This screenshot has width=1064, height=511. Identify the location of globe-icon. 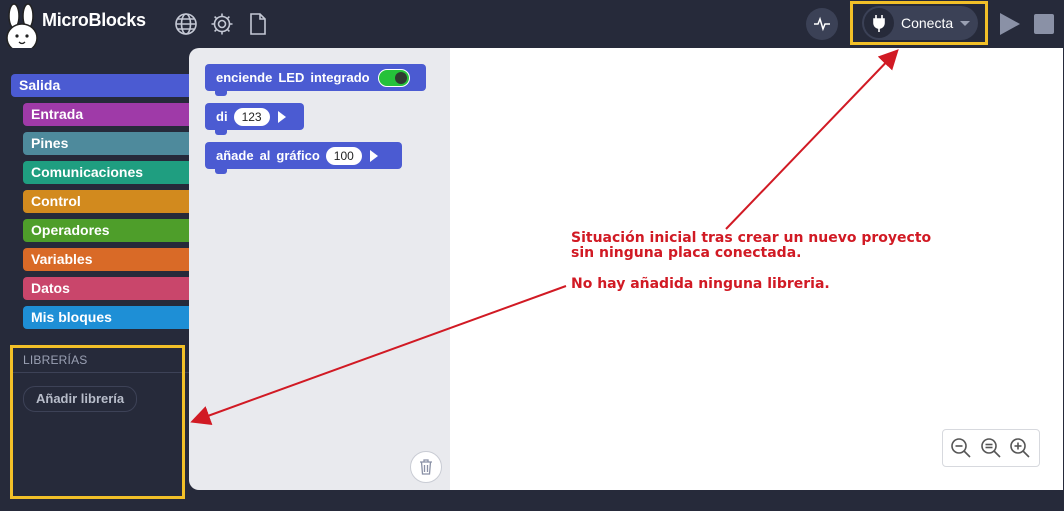
(186, 24).